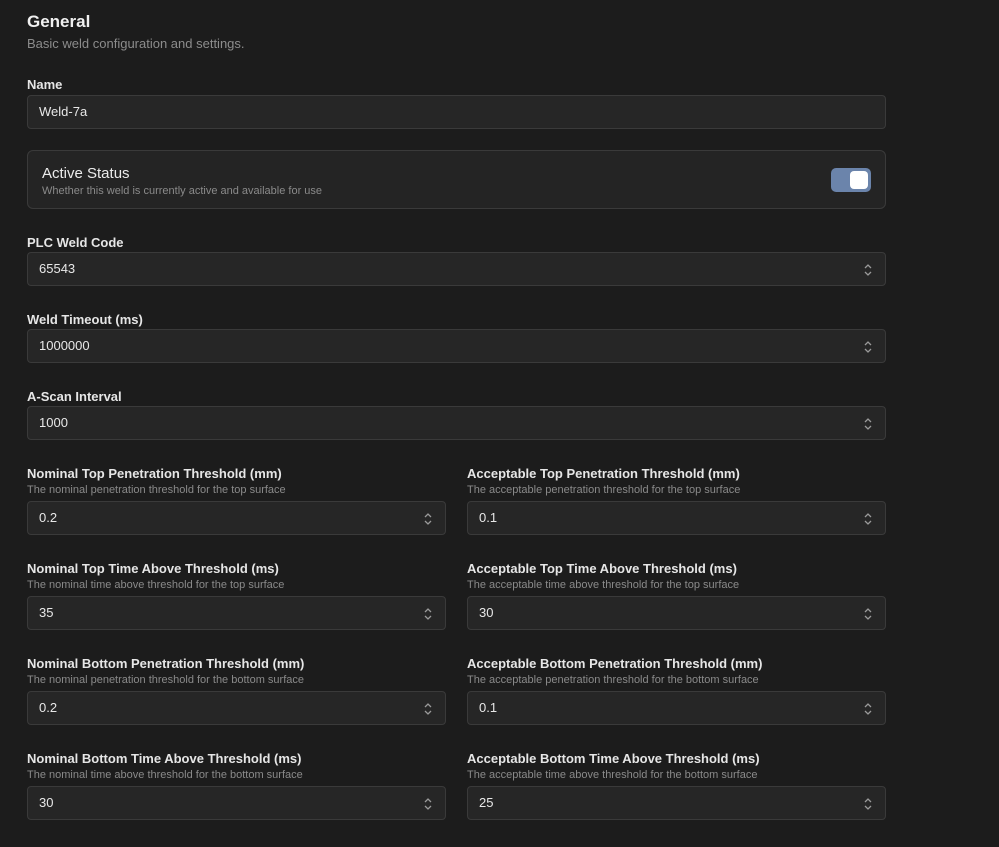  I want to click on acceptable-top-time-label: Acceptable Top Time Above Threshold (ms), so click(602, 568).